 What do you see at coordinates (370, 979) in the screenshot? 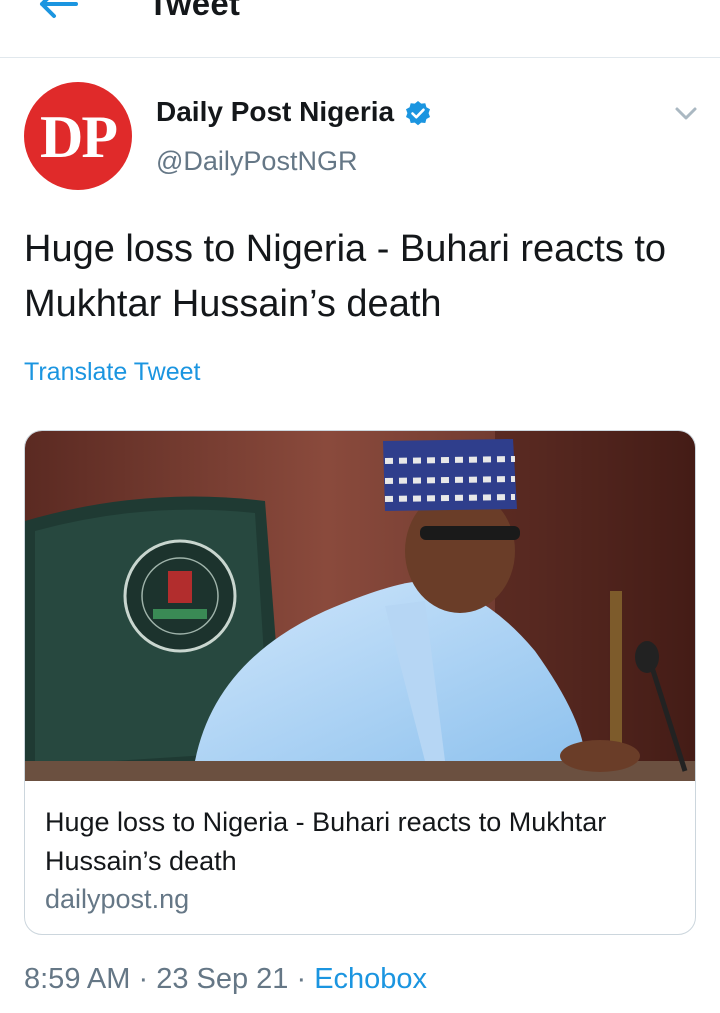
I see `tweet-source-link: Echobox` at bounding box center [370, 979].